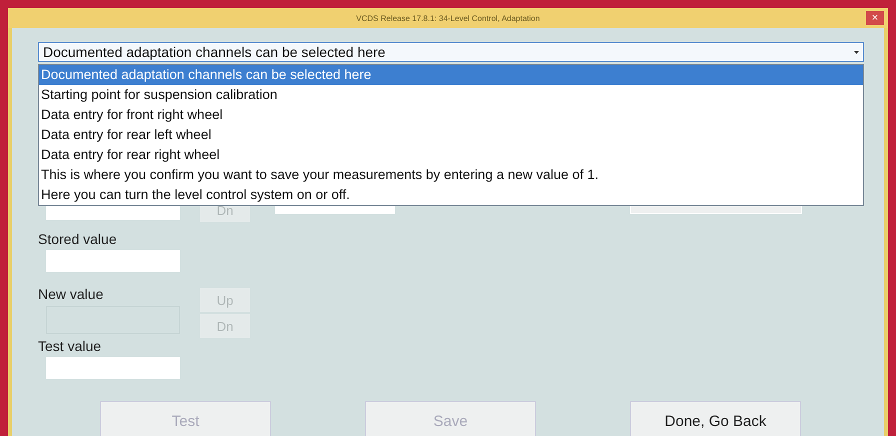 The image size is (896, 436). Describe the element at coordinates (451, 75) in the screenshot. I see `dropdown-option: Documented adaptation channels can be selected here` at that location.